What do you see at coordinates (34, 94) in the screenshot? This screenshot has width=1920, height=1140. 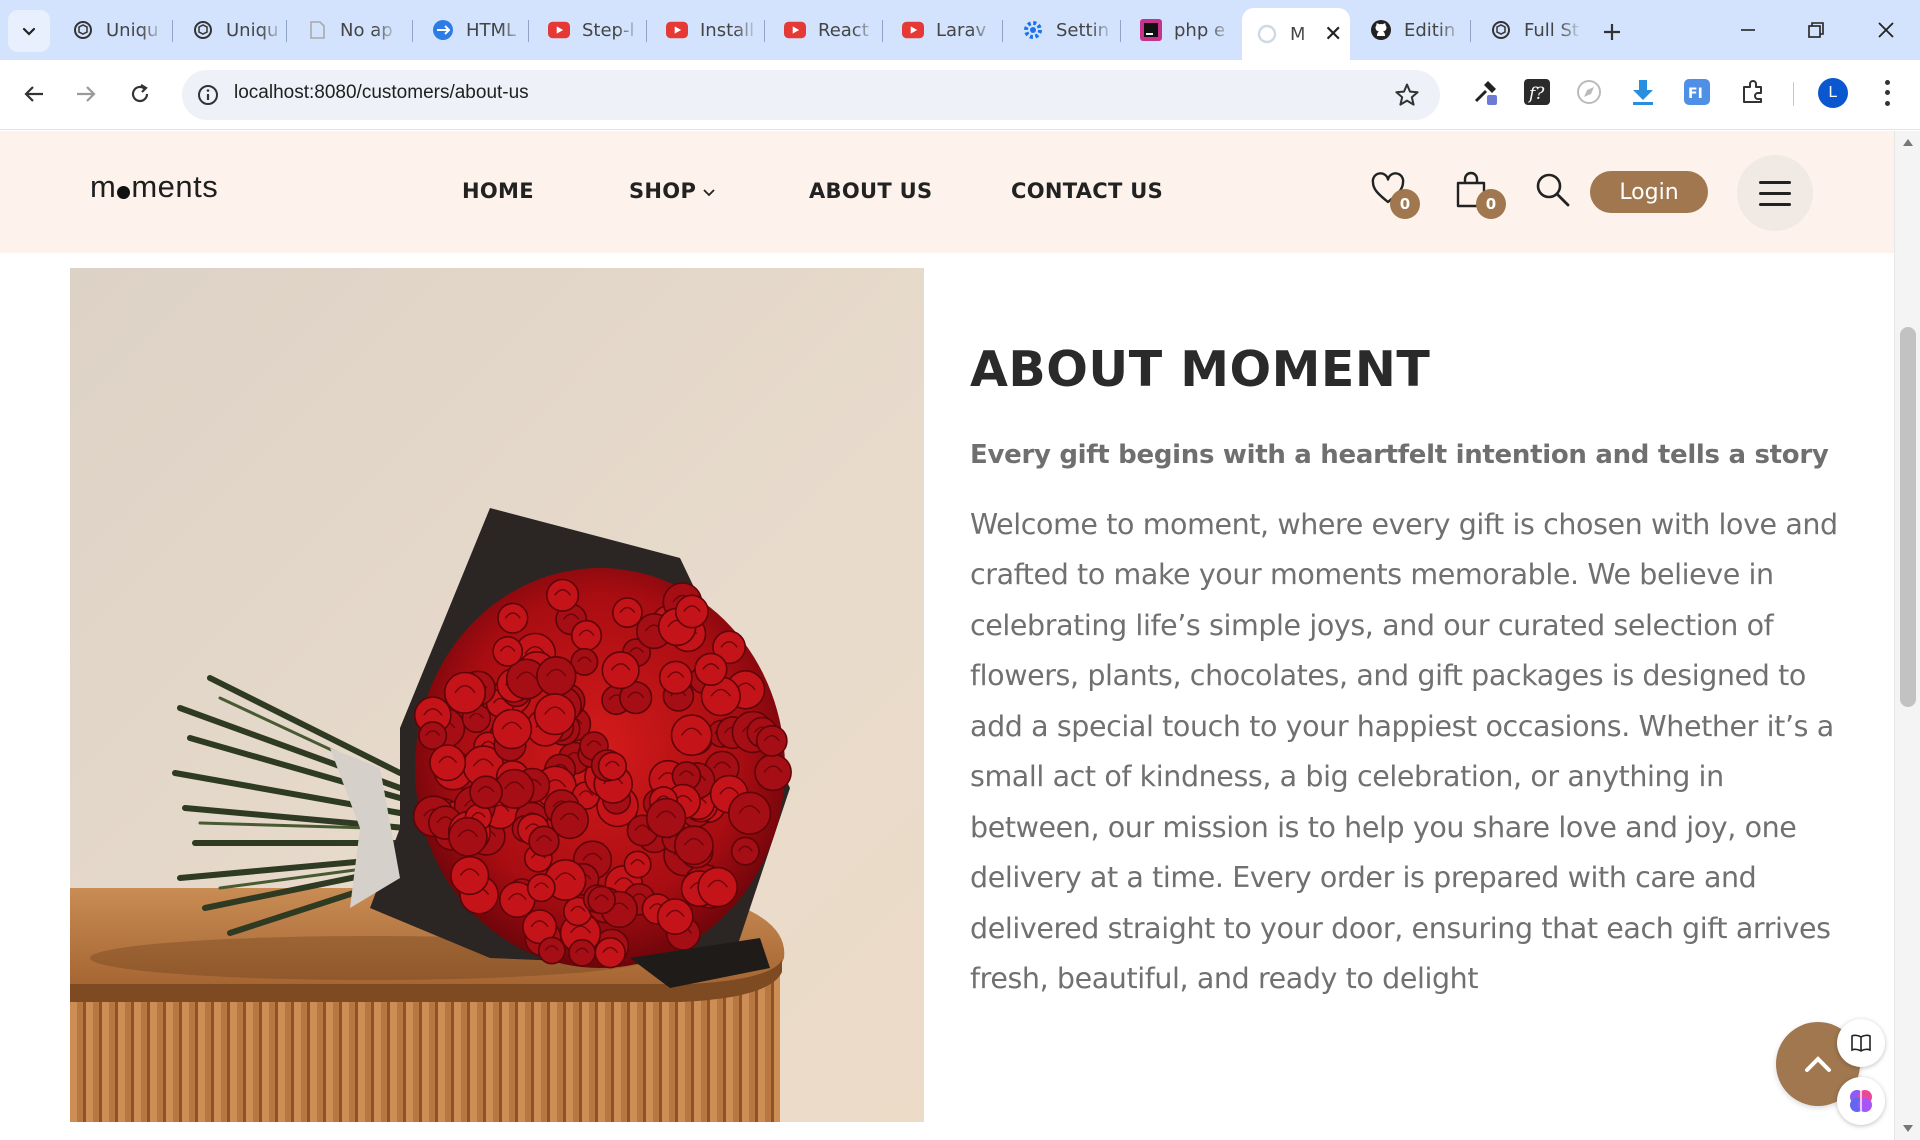 I see `back-button` at bounding box center [34, 94].